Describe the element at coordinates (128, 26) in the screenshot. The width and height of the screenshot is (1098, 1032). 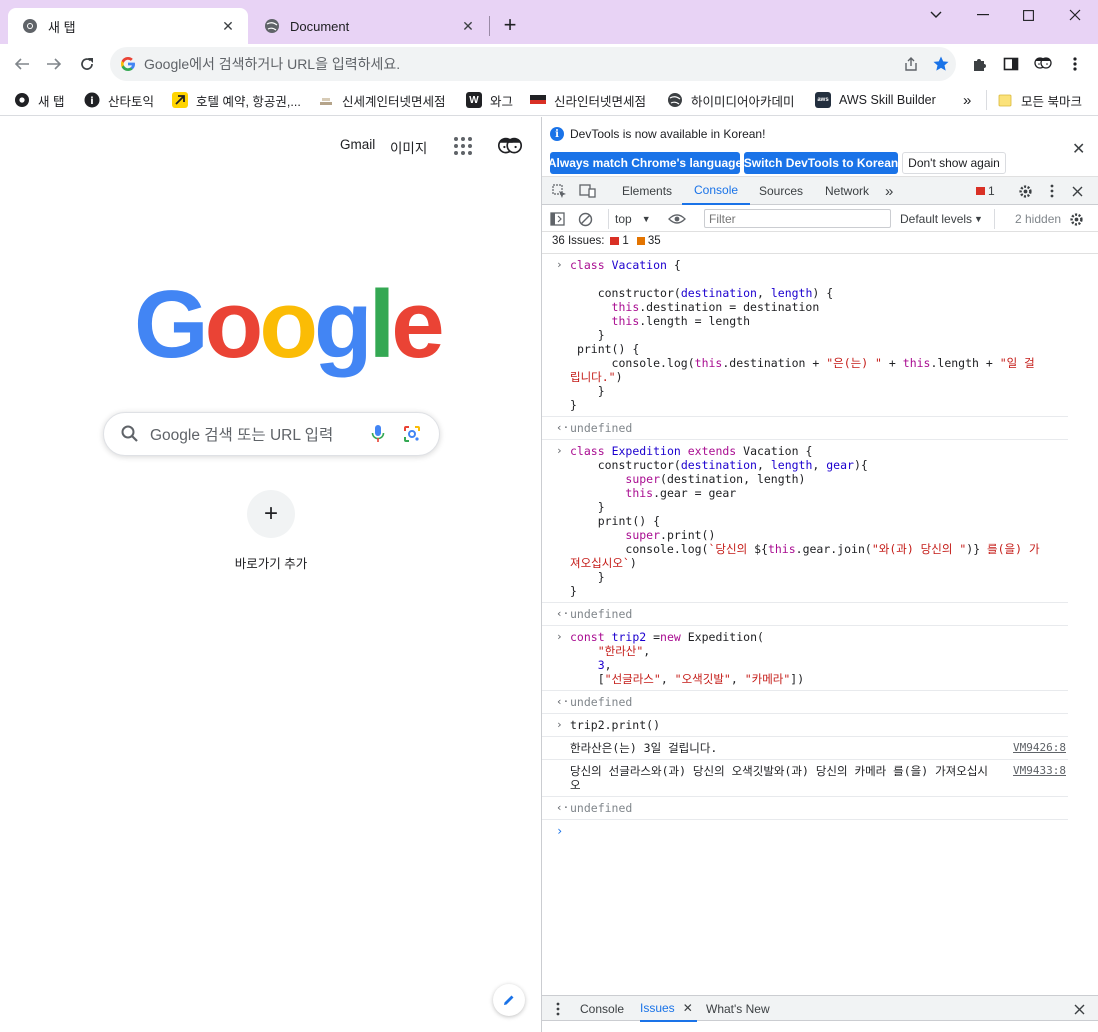
I see `tab-new-tab: 새 탭 ✕` at that location.